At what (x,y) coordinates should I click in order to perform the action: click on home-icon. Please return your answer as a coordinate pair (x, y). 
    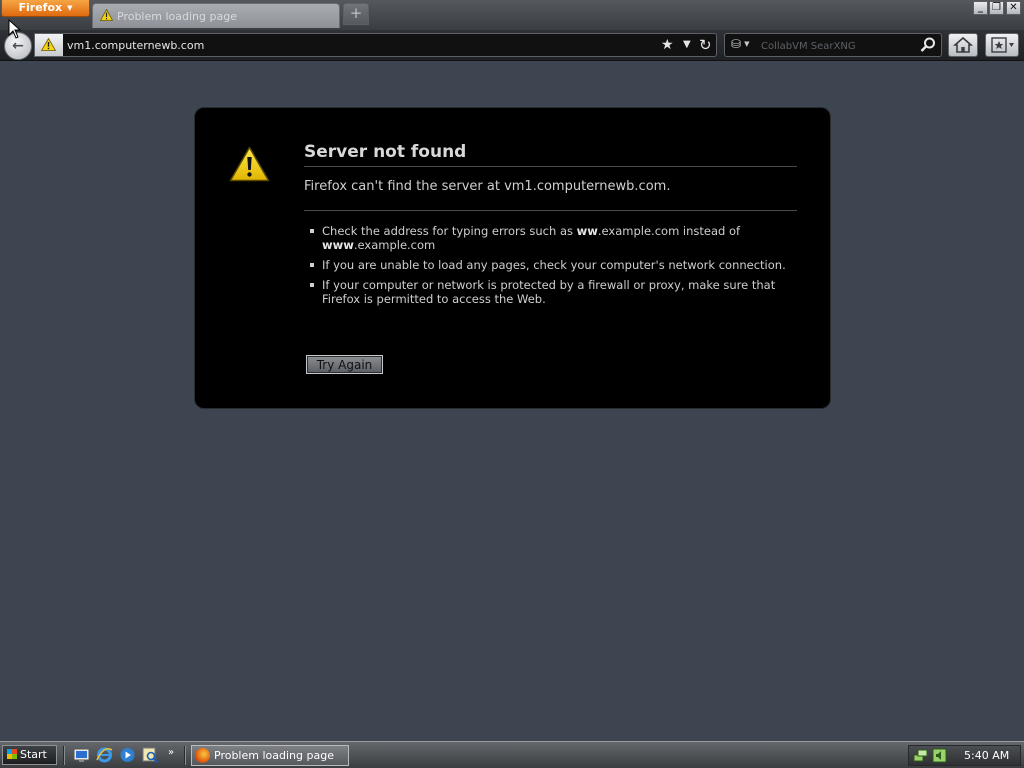
    Looking at the image, I should click on (963, 44).